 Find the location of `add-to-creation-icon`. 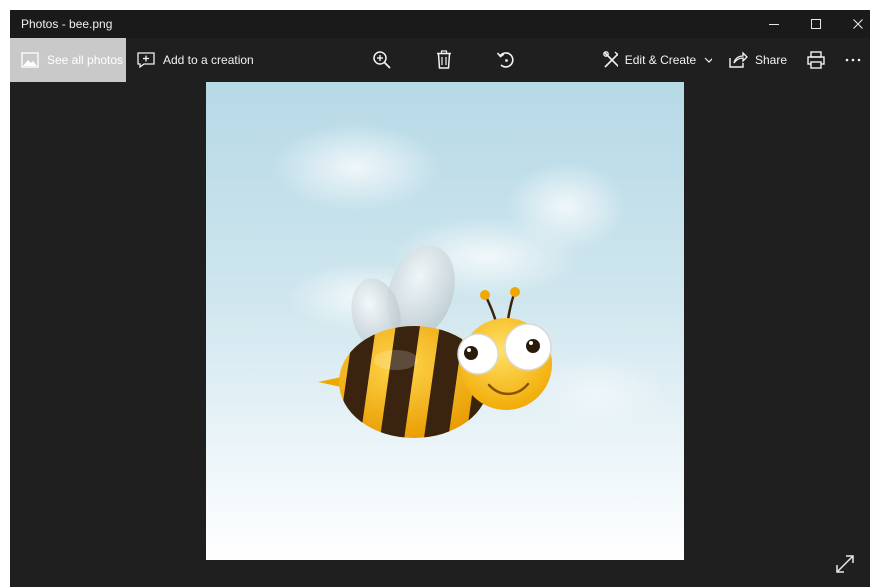

add-to-creation-icon is located at coordinates (146, 60).